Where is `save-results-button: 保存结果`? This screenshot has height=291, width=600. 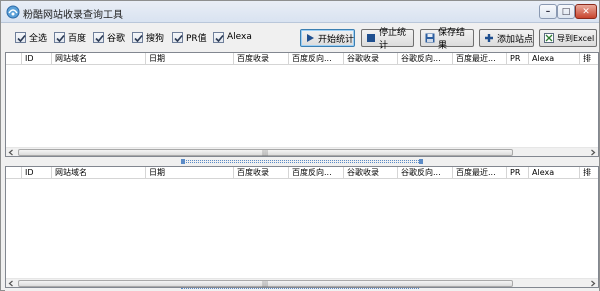
save-results-button: 保存结果 is located at coordinates (447, 39).